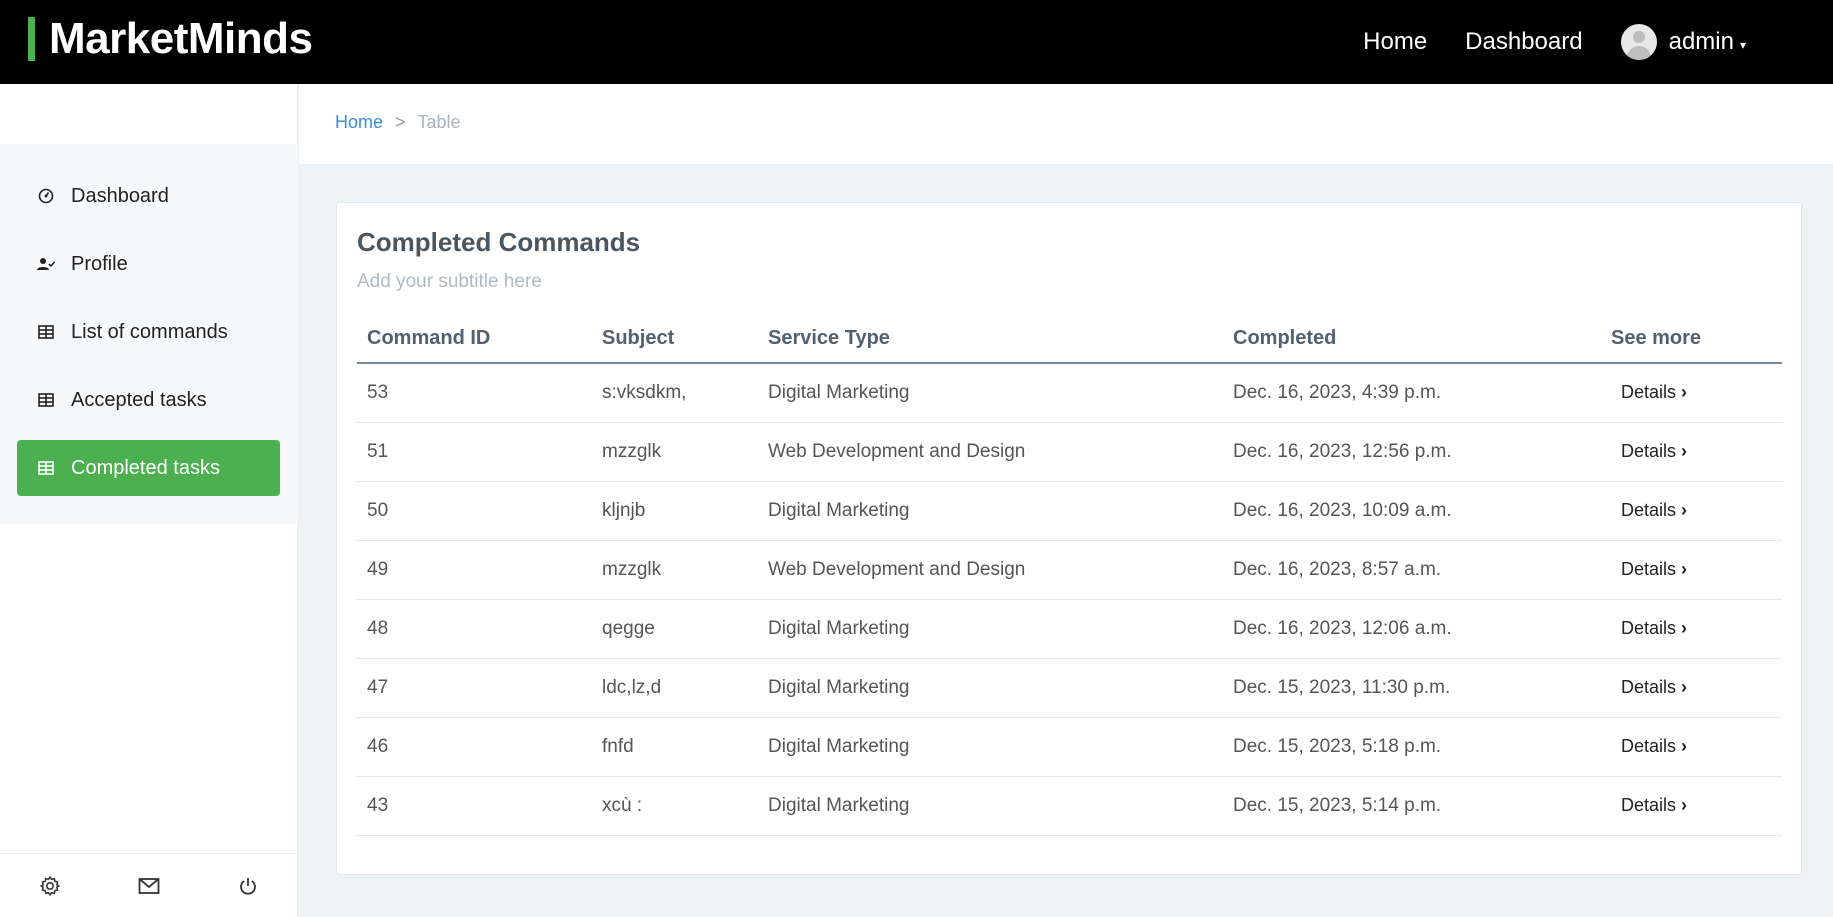  I want to click on breadcrumb: Home > Table, so click(398, 122).